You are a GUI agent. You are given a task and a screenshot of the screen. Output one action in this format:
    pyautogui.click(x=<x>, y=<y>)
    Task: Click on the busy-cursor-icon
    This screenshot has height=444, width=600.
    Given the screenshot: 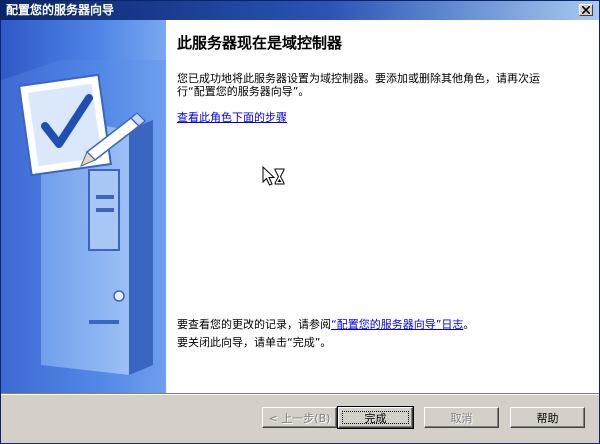 What is the action you would take?
    pyautogui.click(x=273, y=176)
    